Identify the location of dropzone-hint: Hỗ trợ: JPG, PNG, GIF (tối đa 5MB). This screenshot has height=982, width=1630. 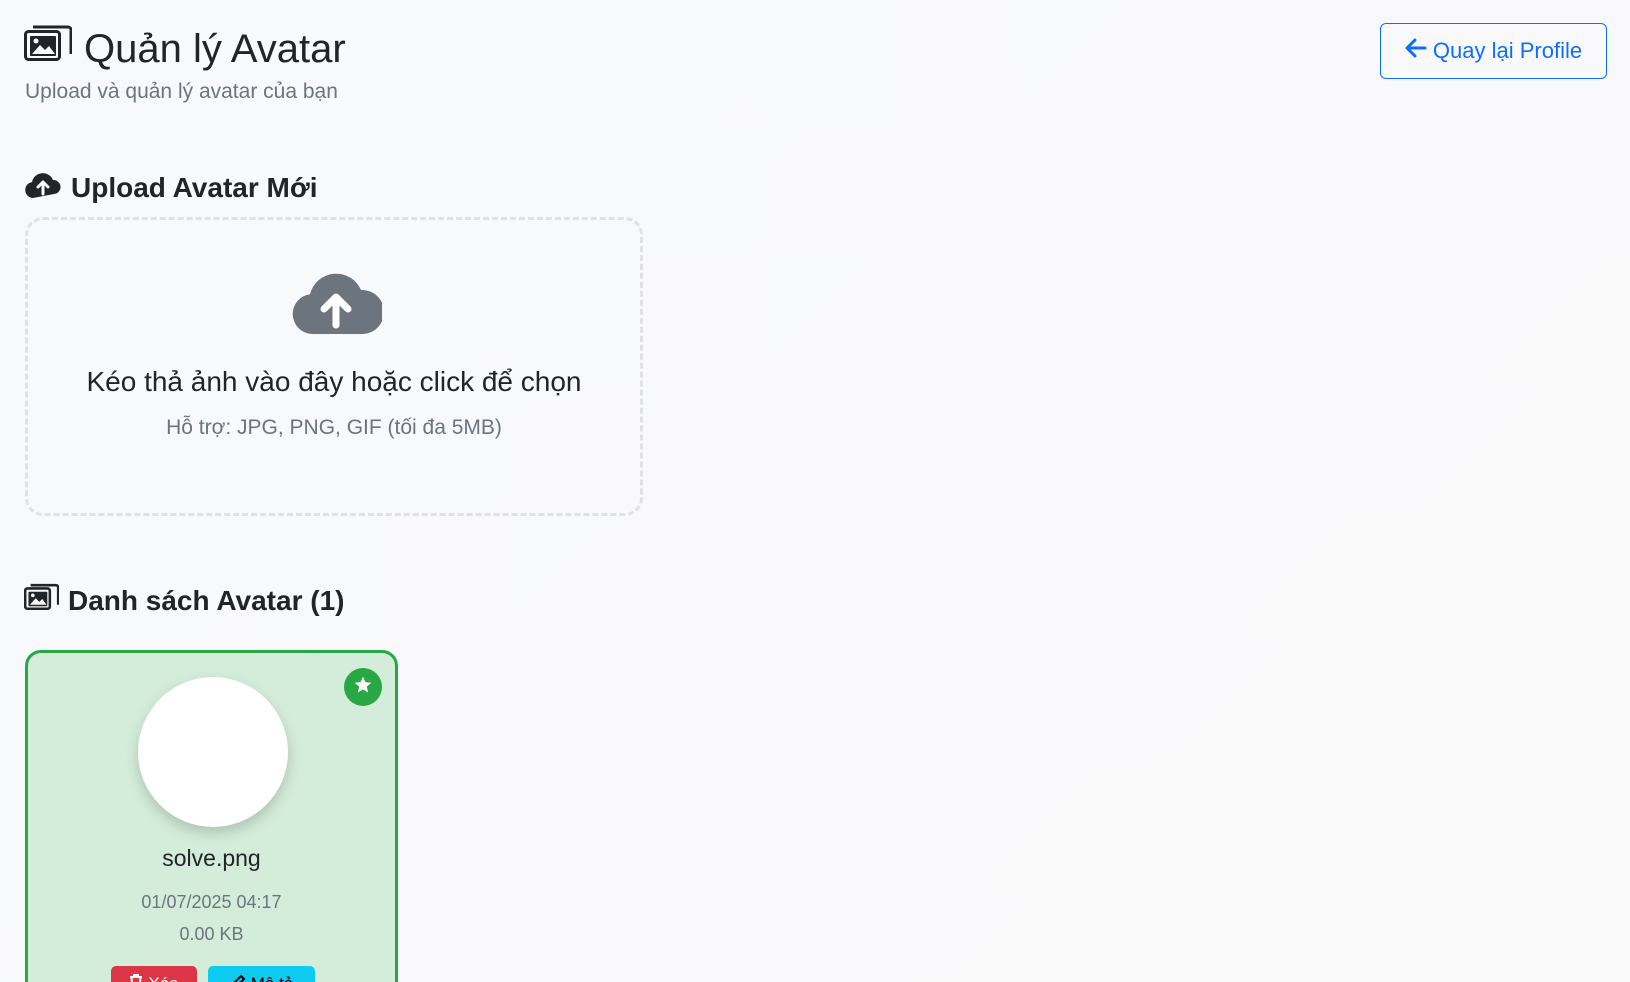
(334, 427).